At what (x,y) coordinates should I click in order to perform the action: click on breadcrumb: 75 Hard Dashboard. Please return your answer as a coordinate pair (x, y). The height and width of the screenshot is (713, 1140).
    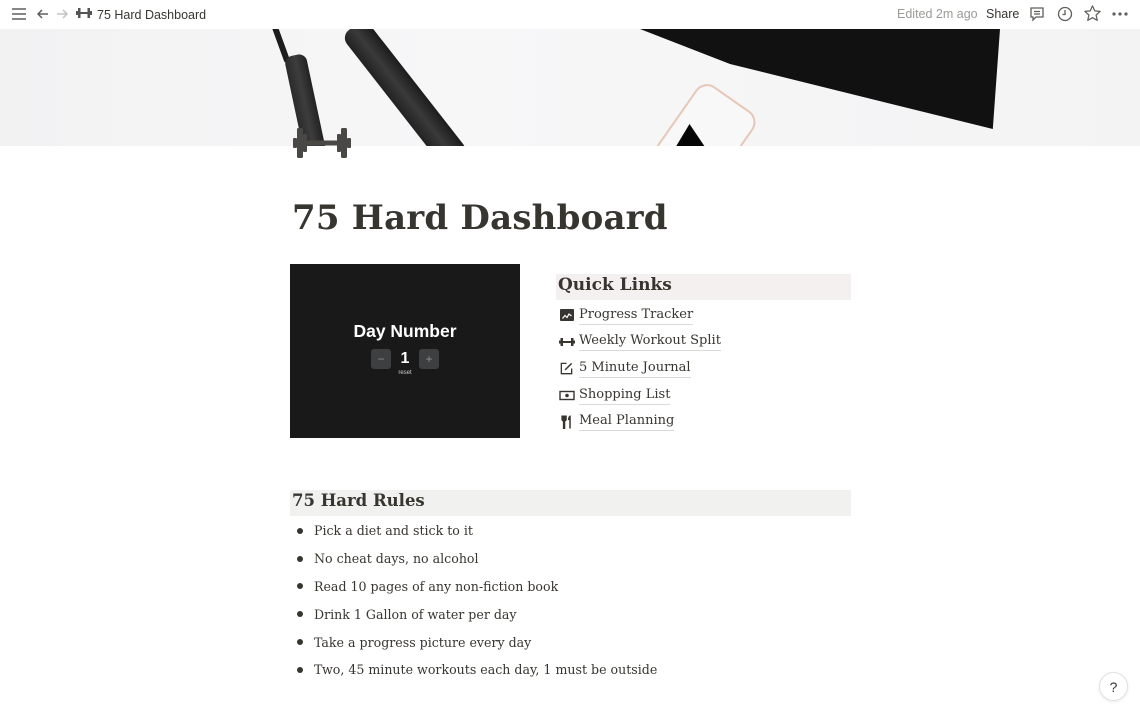
    Looking at the image, I should click on (141, 14).